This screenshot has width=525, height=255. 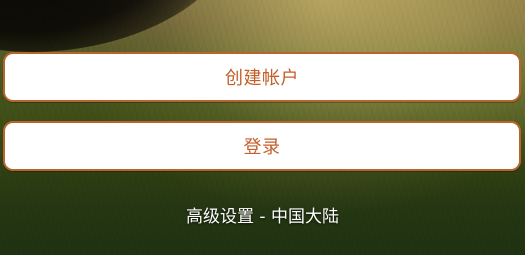 I want to click on login-label: 登录, so click(x=262, y=147).